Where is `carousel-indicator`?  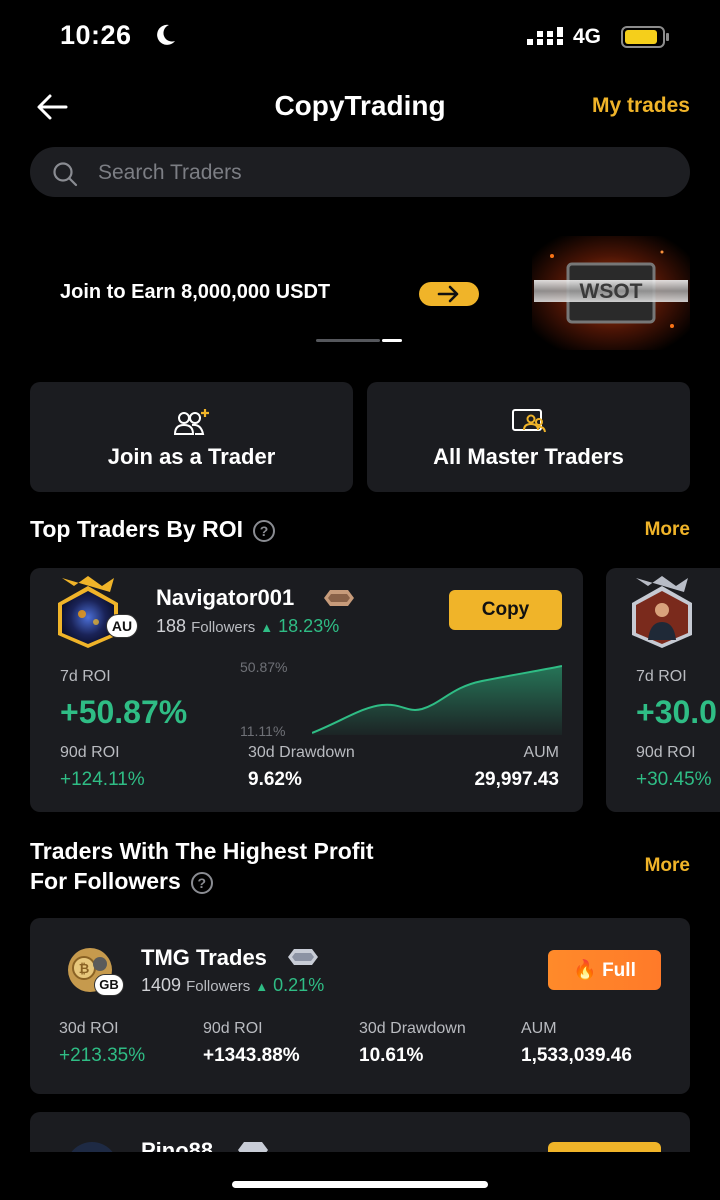
carousel-indicator is located at coordinates (360, 348).